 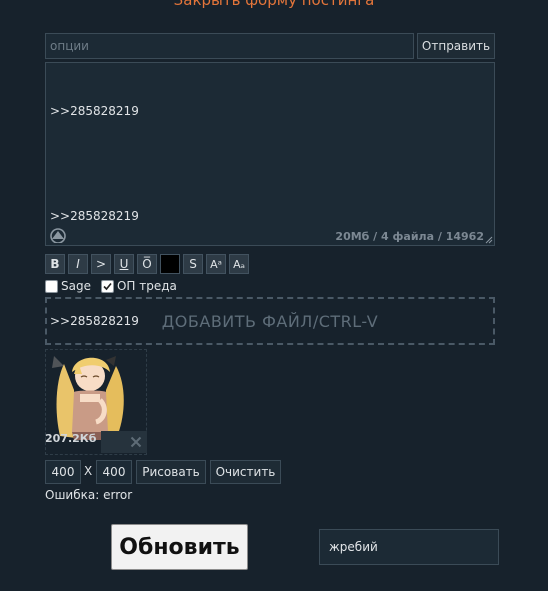 What do you see at coordinates (170, 264) in the screenshot?
I see `spoiler-button: █` at bounding box center [170, 264].